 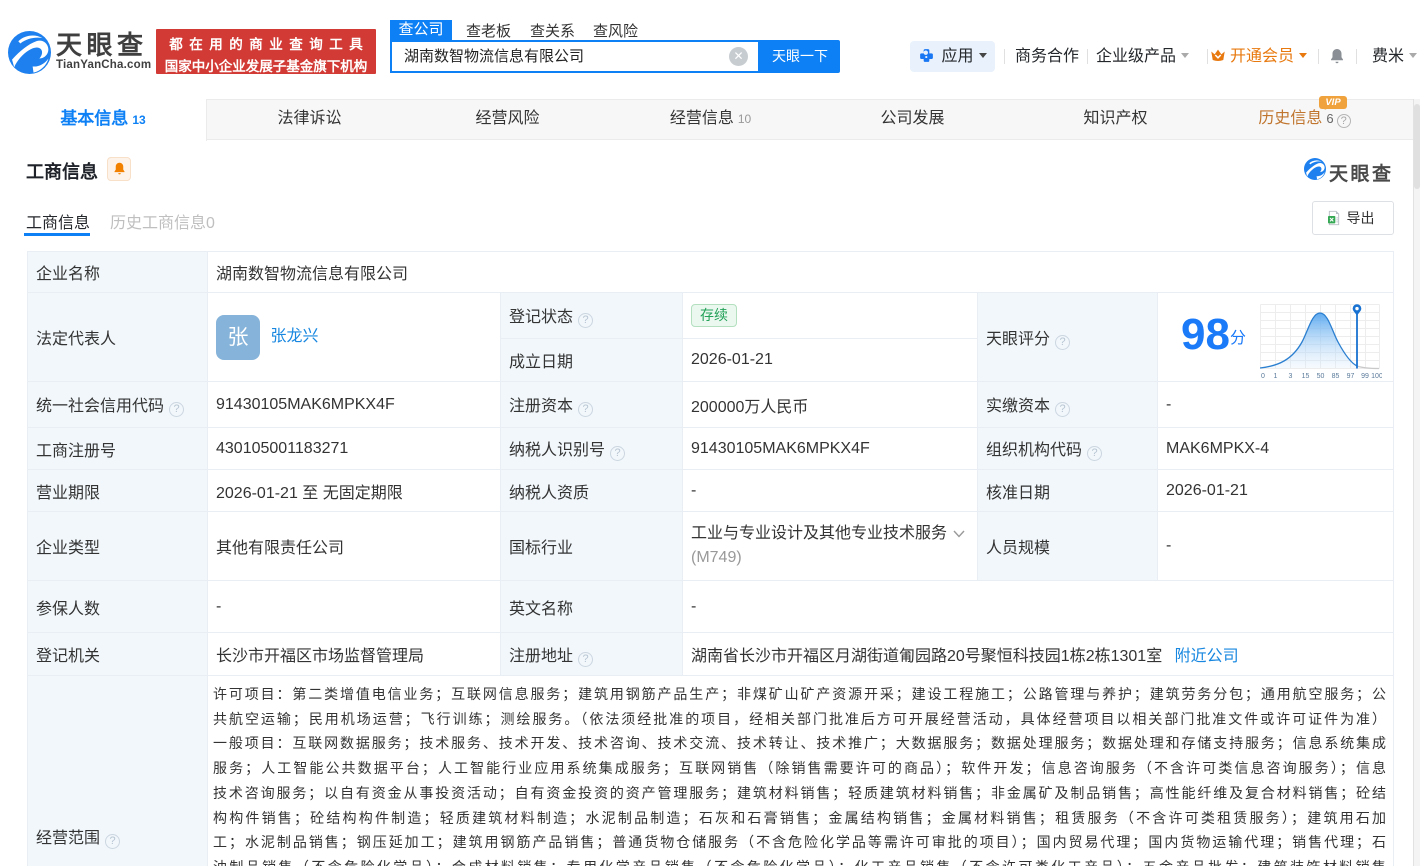 What do you see at coordinates (1276, 376) in the screenshot?
I see `svg-text: 1` at bounding box center [1276, 376].